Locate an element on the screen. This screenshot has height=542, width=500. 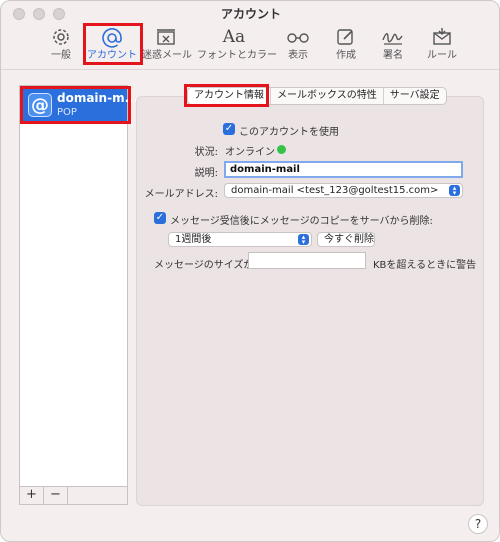
rules-icon is located at coordinates (442, 37).